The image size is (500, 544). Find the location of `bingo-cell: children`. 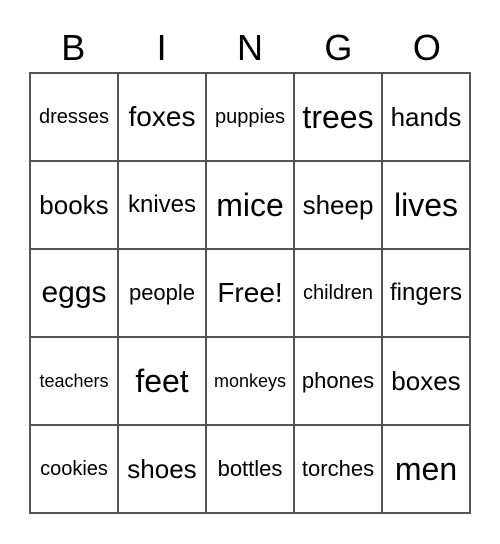

bingo-cell: children is located at coordinates (338, 293).